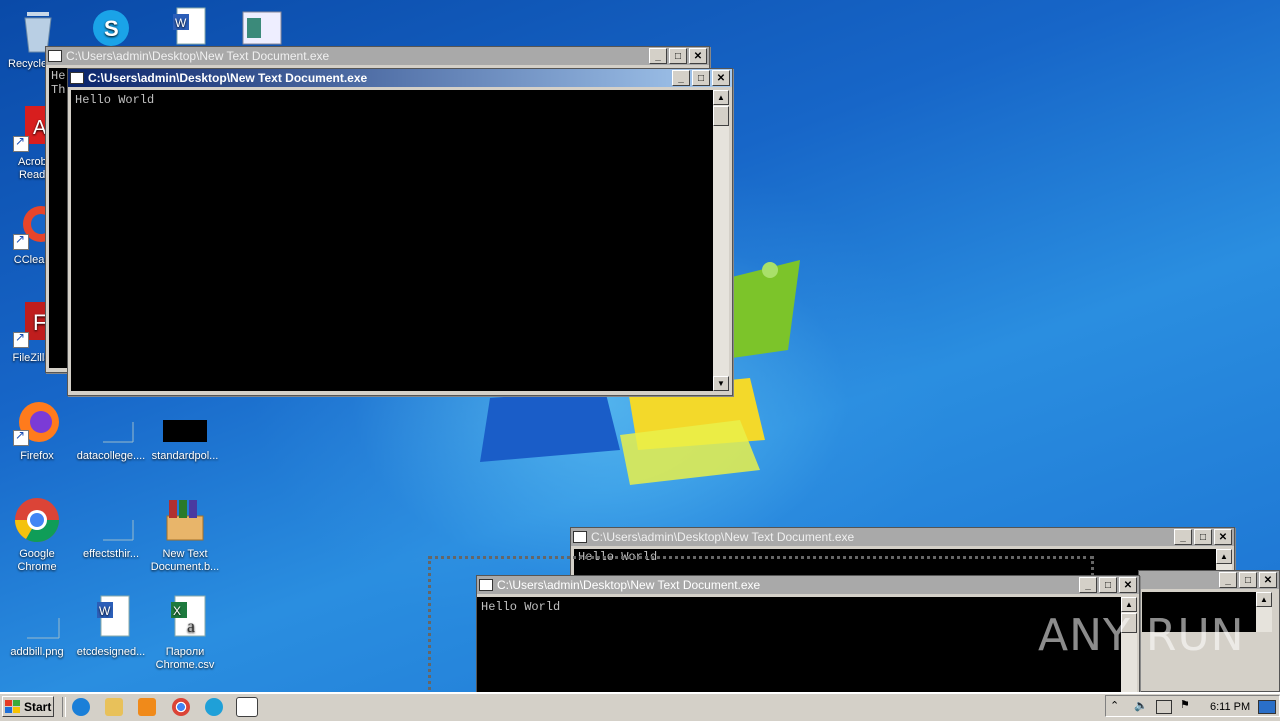 The width and height of the screenshot is (1280, 721). What do you see at coordinates (1267, 707) in the screenshot?
I see `show-desktop-icon` at bounding box center [1267, 707].